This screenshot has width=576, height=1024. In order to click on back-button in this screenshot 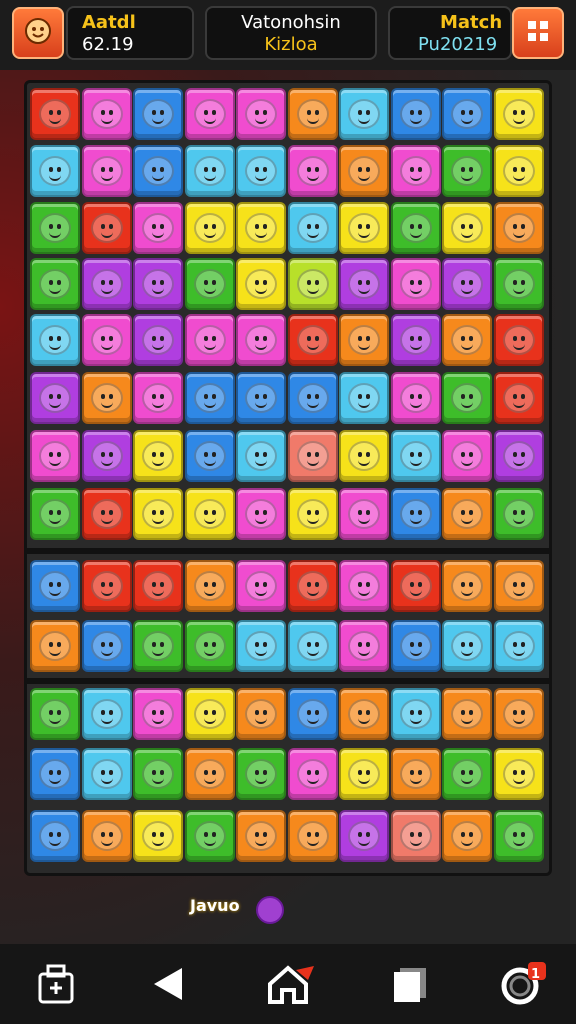, I will do `click(168, 986)`.